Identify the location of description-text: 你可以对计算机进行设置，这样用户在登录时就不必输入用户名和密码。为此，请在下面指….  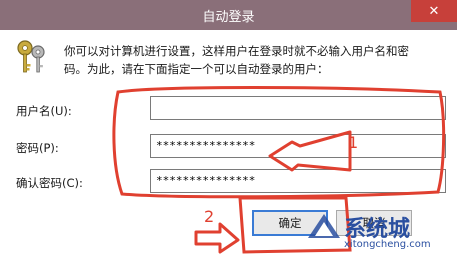
(236, 60).